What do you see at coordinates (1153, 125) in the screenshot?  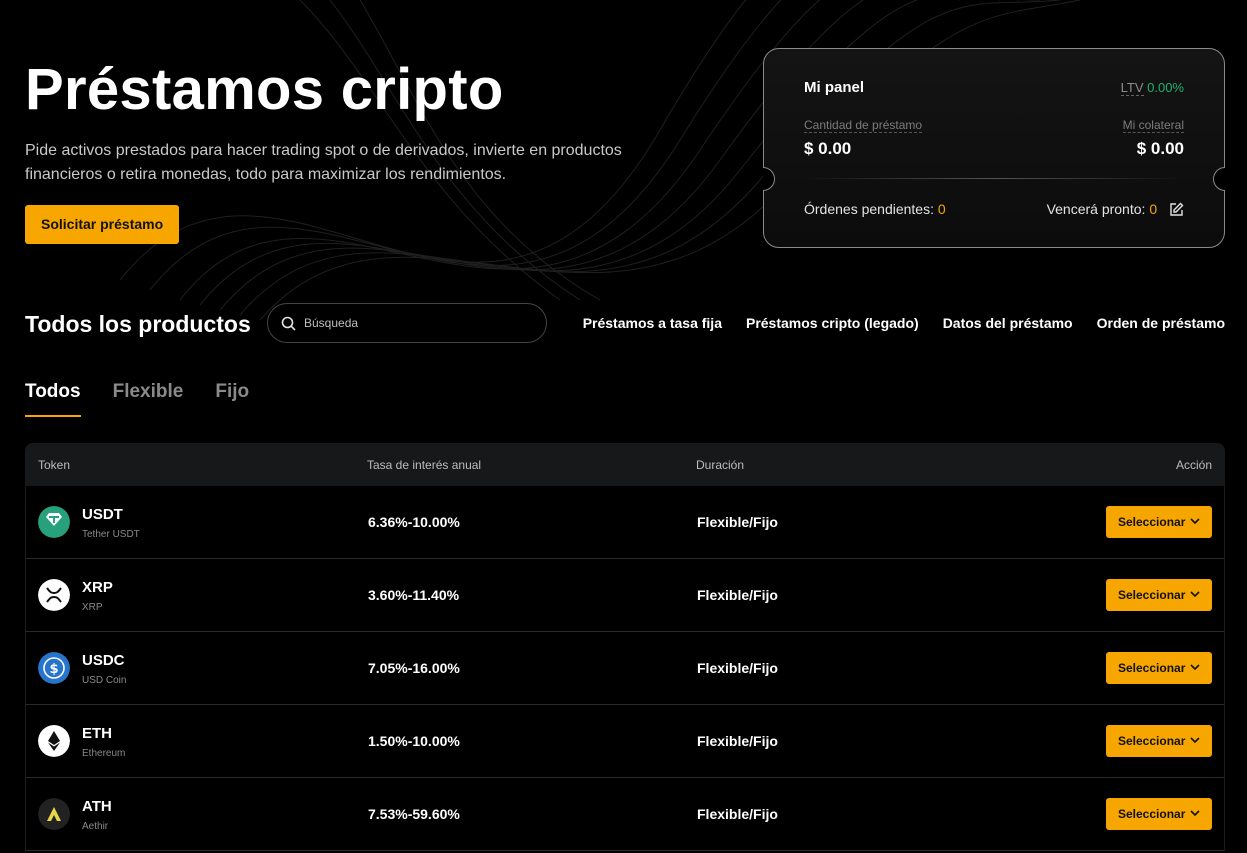 I see `collateral-label: Mi colateral` at bounding box center [1153, 125].